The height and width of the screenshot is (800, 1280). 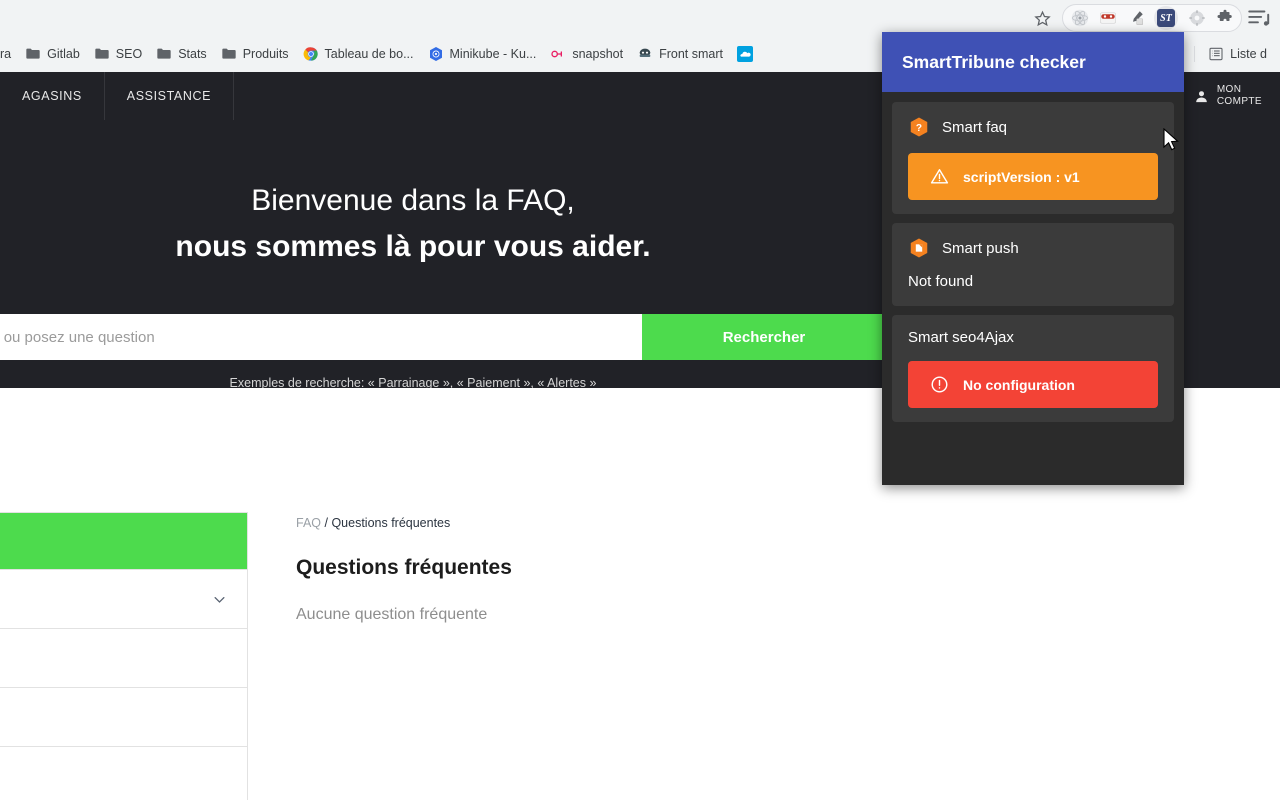 I want to click on browser-toolbar: ST, so click(x=640, y=18).